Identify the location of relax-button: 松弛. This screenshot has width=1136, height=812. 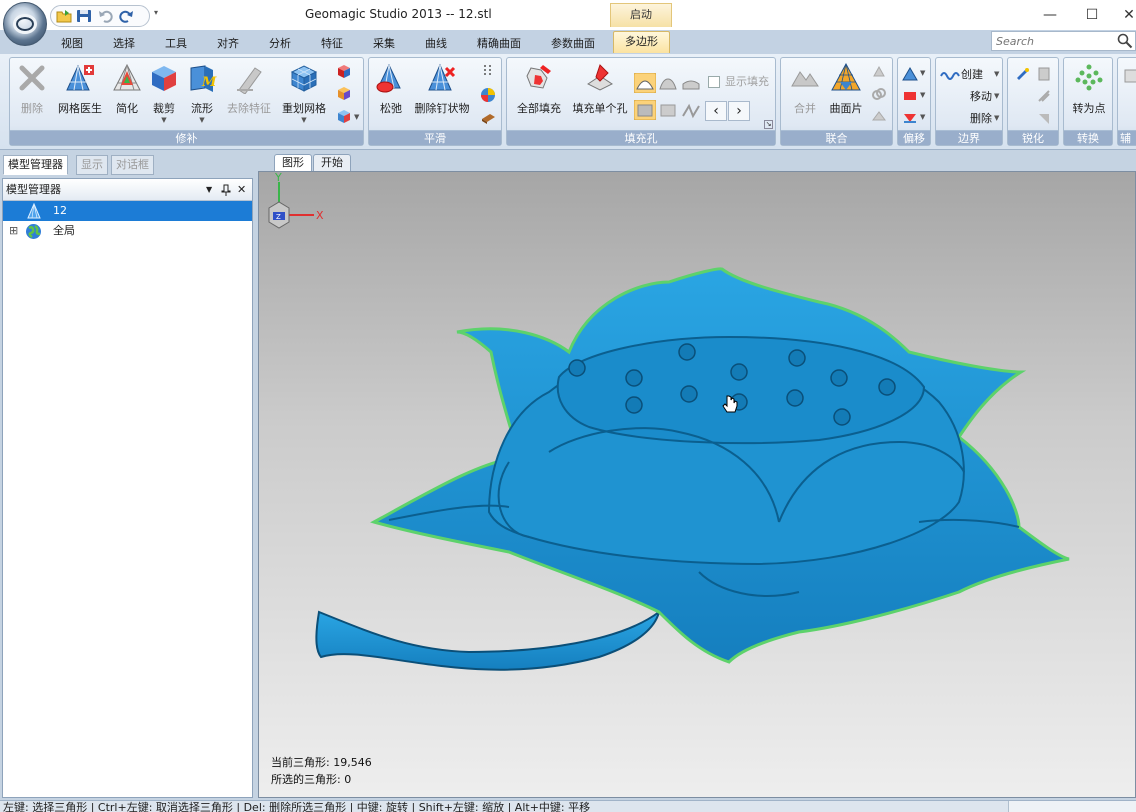
(391, 92).